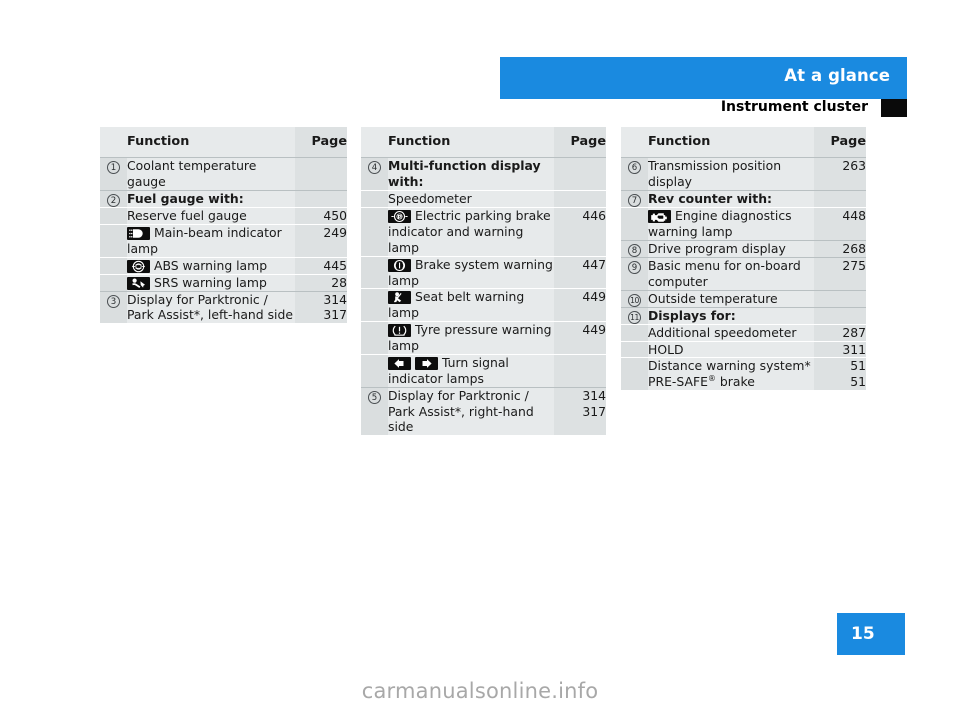 This screenshot has height=708, width=960. What do you see at coordinates (703, 109) in the screenshot?
I see `page-subheader: Instrument cluster` at bounding box center [703, 109].